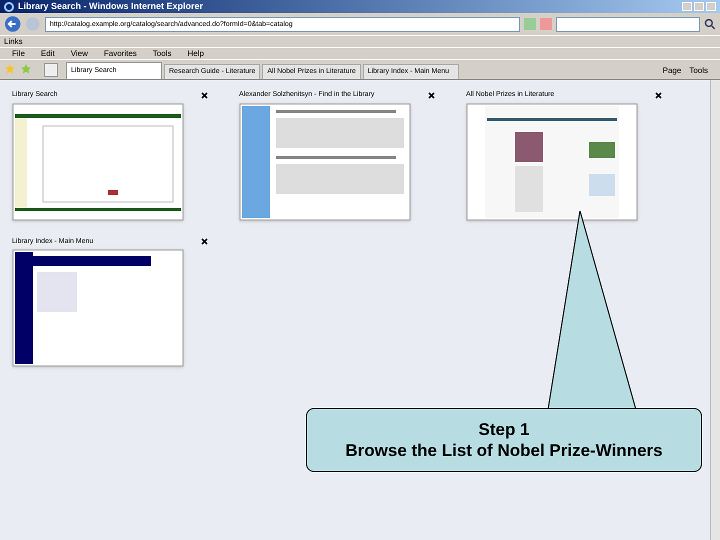  Describe the element at coordinates (628, 24) in the screenshot. I see `search-field` at that location.